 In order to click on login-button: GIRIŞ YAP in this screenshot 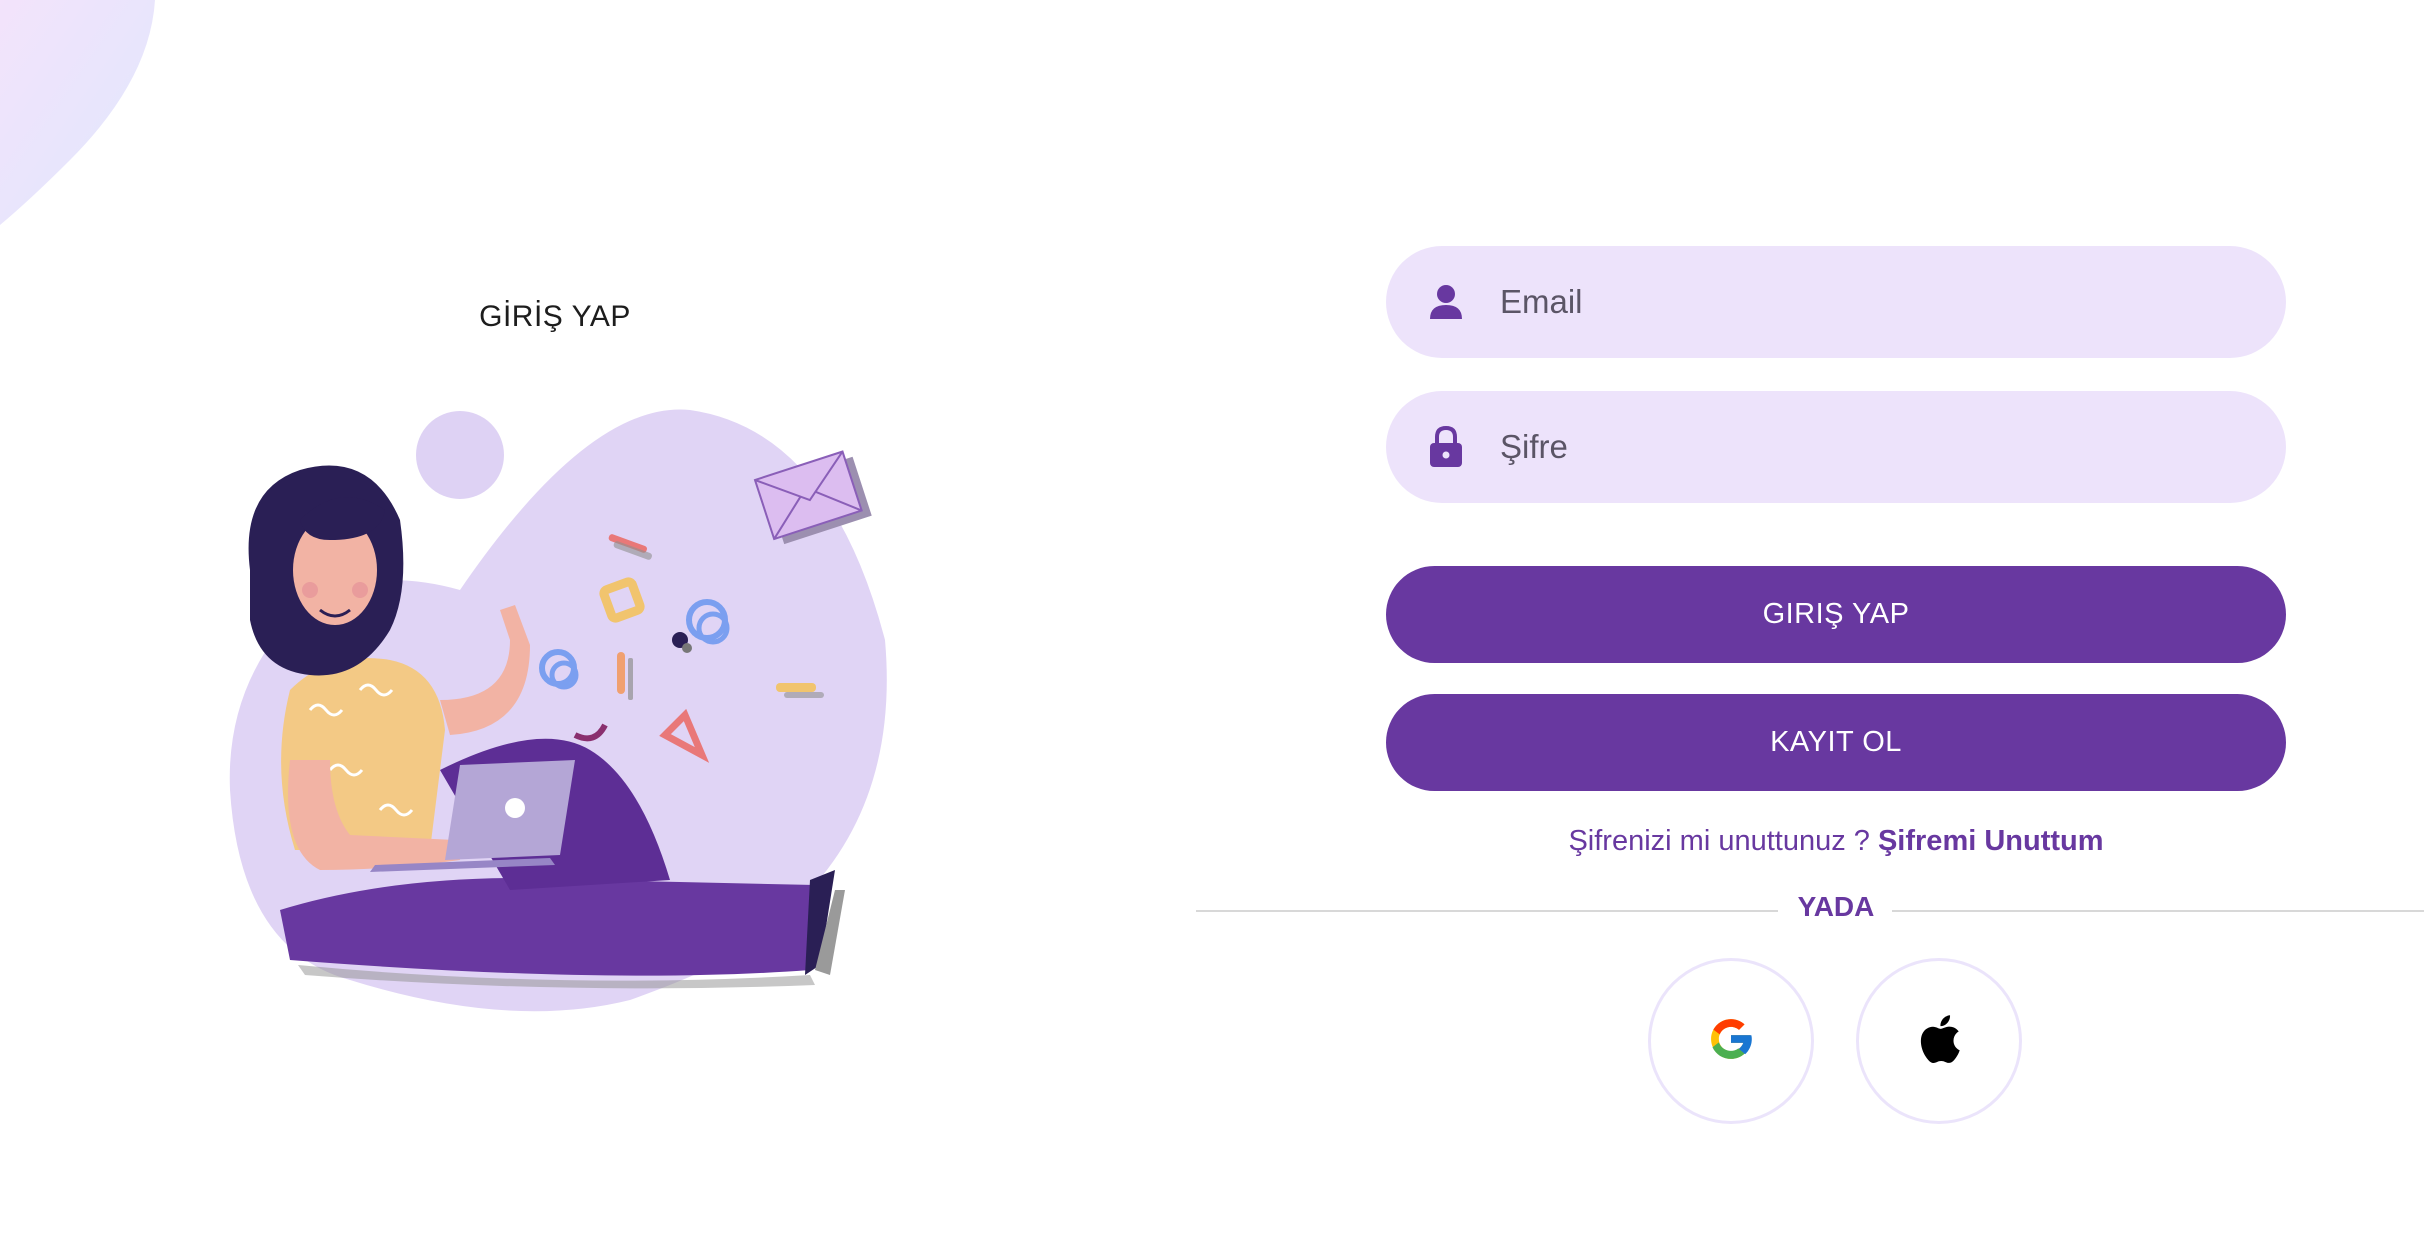, I will do `click(1836, 614)`.